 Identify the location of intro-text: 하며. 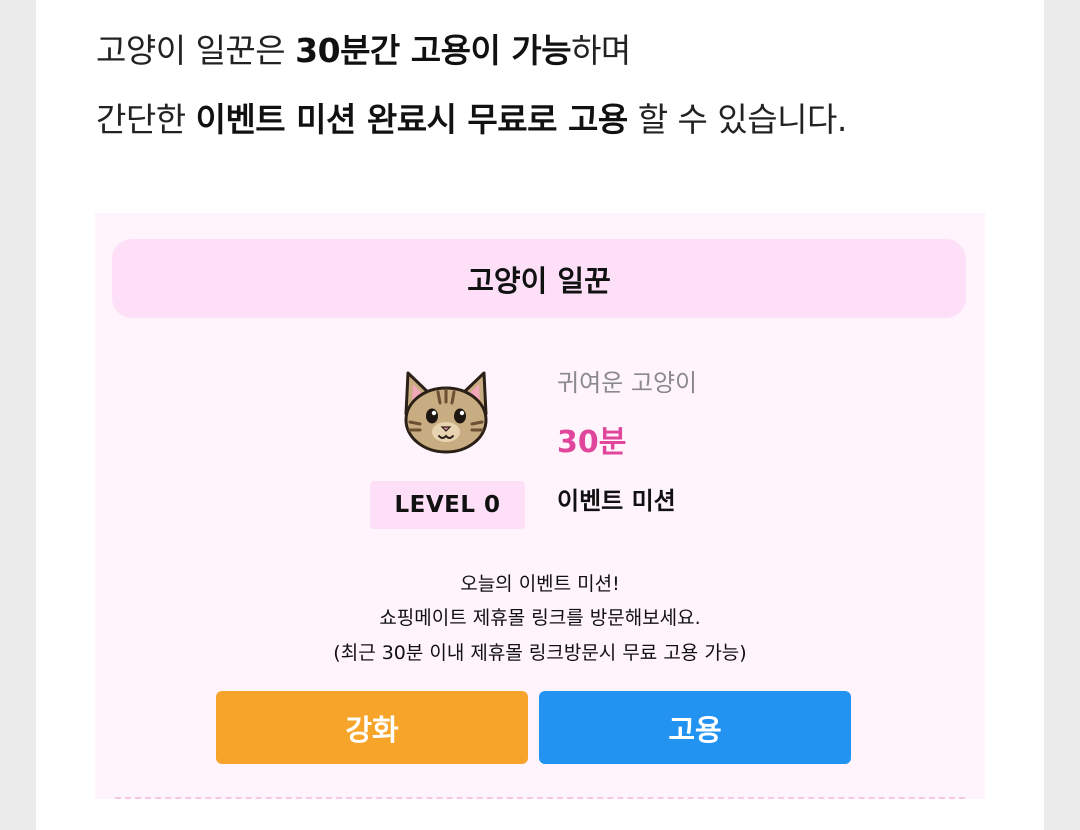
(601, 50).